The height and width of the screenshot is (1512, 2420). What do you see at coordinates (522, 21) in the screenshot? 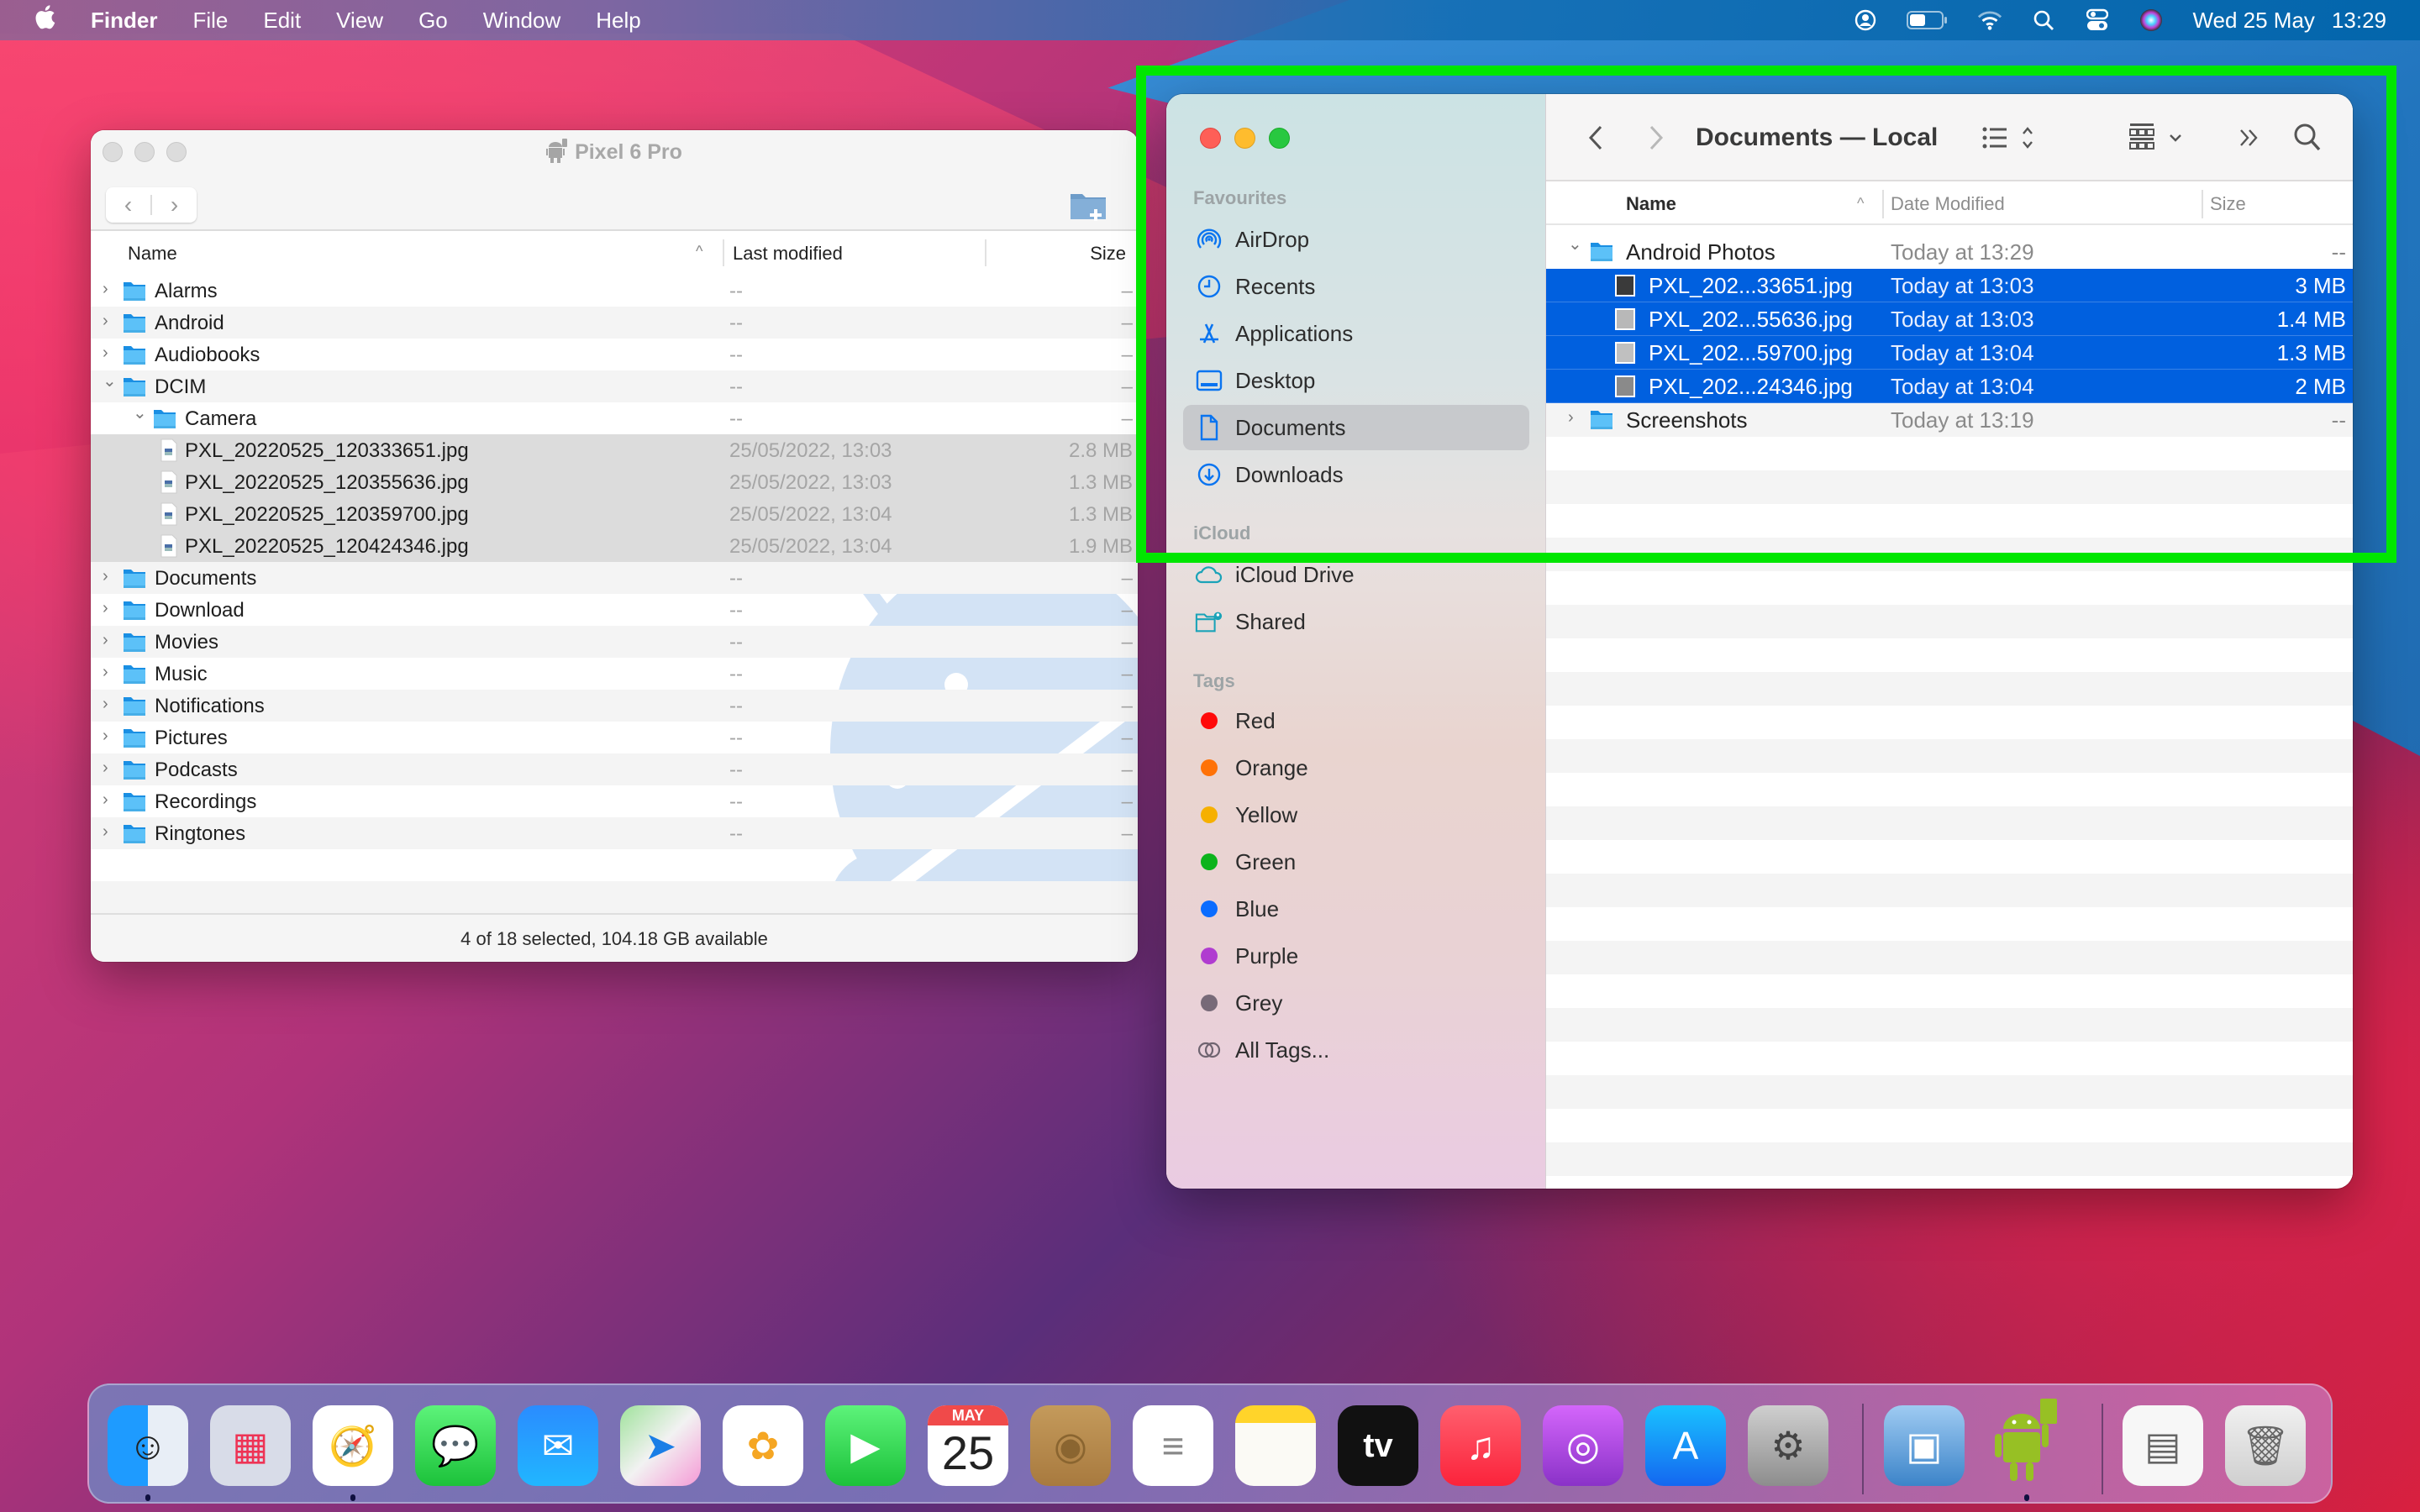
I see `menu-window: Window` at bounding box center [522, 21].